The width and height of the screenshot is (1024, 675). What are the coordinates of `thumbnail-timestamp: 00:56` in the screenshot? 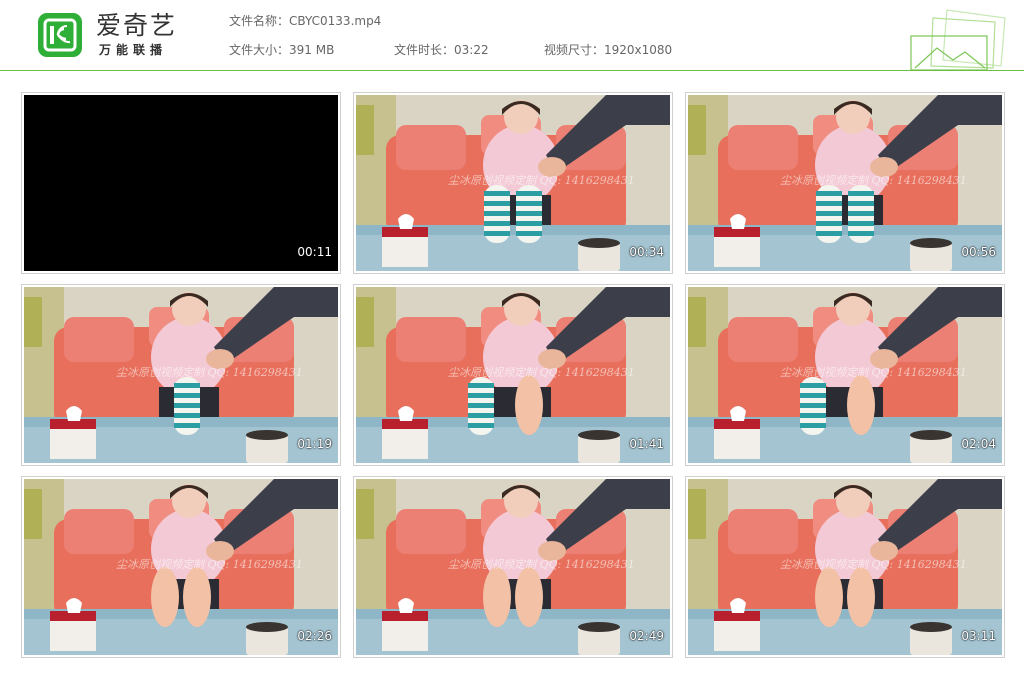 It's located at (978, 252).